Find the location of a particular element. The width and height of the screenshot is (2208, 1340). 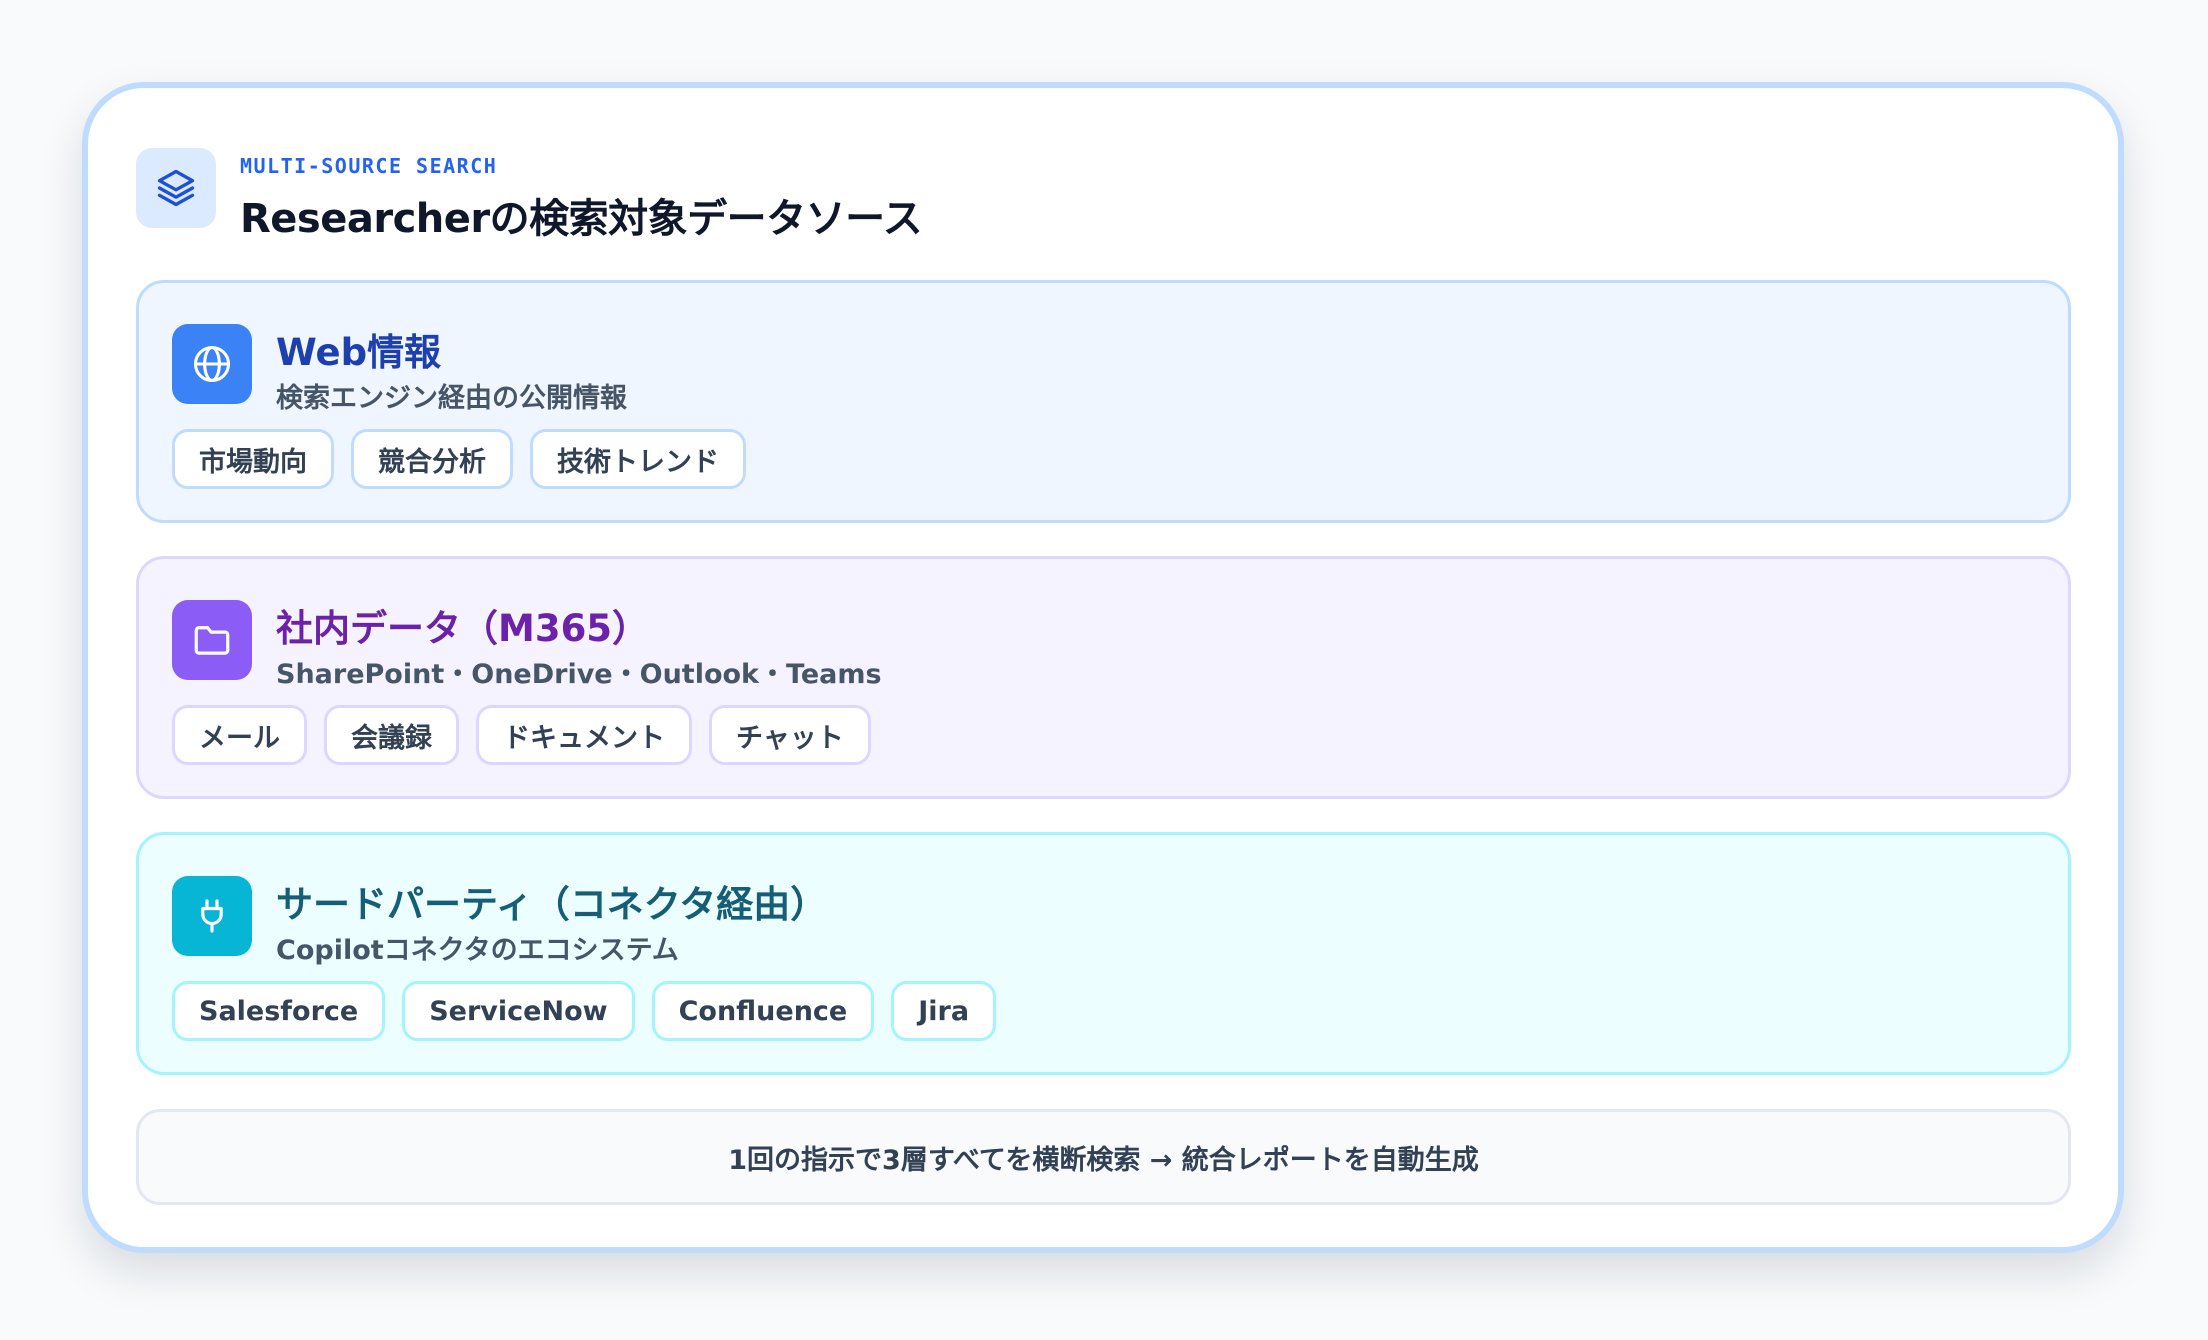

layers-icon is located at coordinates (176, 188).